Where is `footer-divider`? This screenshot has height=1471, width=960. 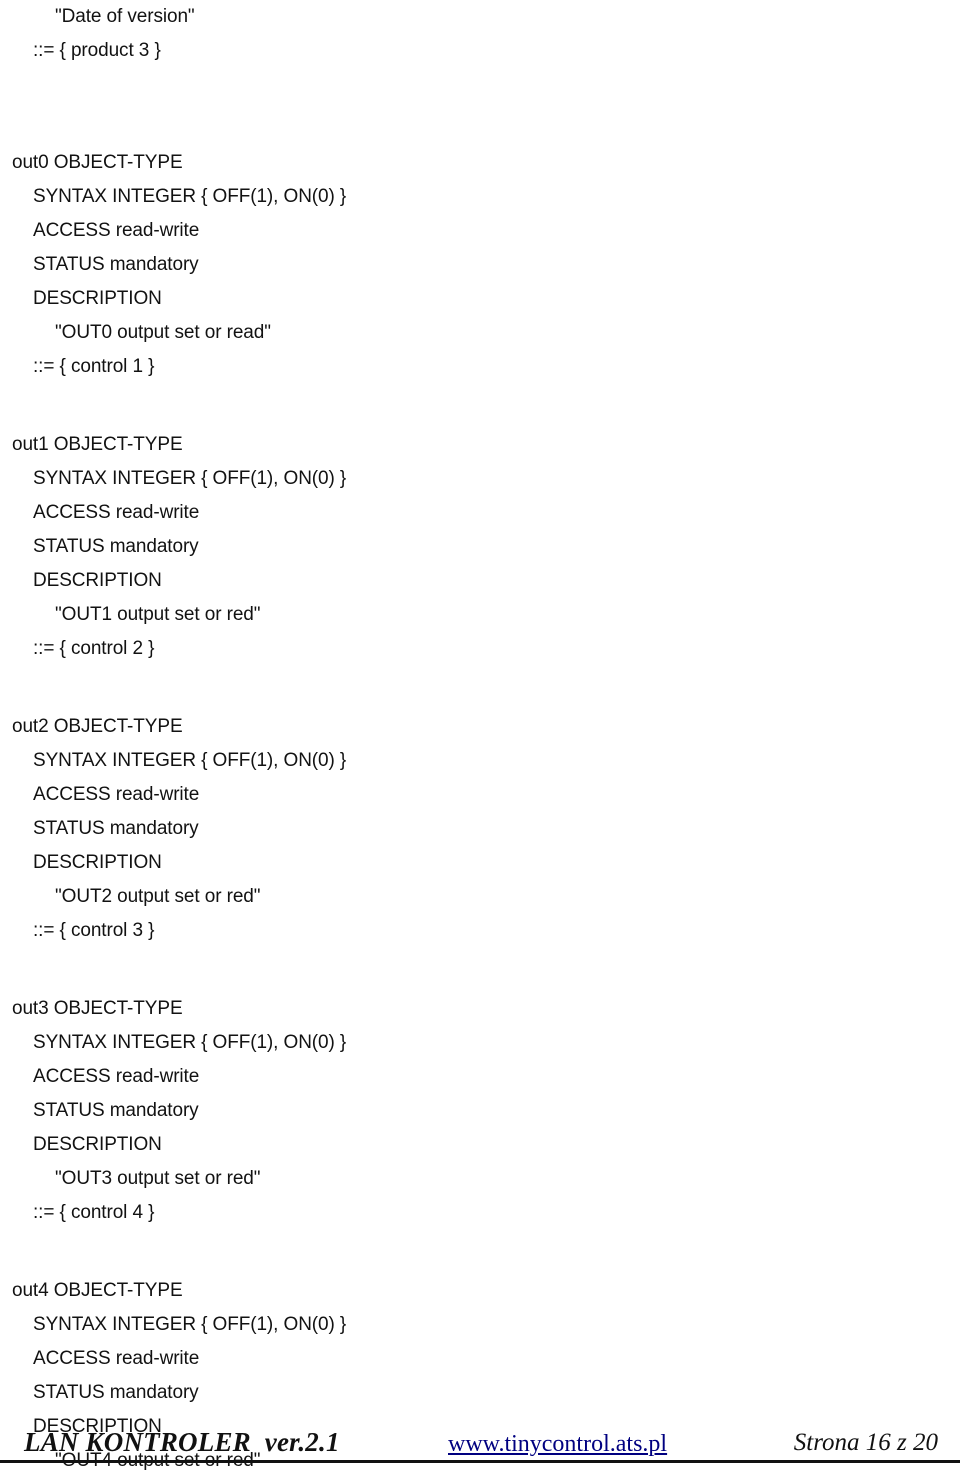 footer-divider is located at coordinates (480, 1461).